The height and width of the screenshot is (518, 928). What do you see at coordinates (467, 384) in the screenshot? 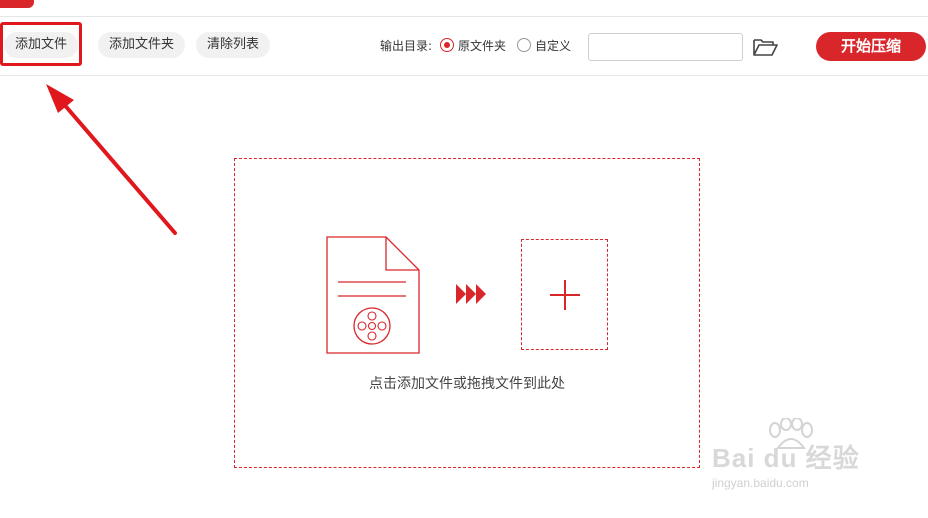
I see `drop-hint-text: 点击添加文件或拖拽文件到此处` at bounding box center [467, 384].